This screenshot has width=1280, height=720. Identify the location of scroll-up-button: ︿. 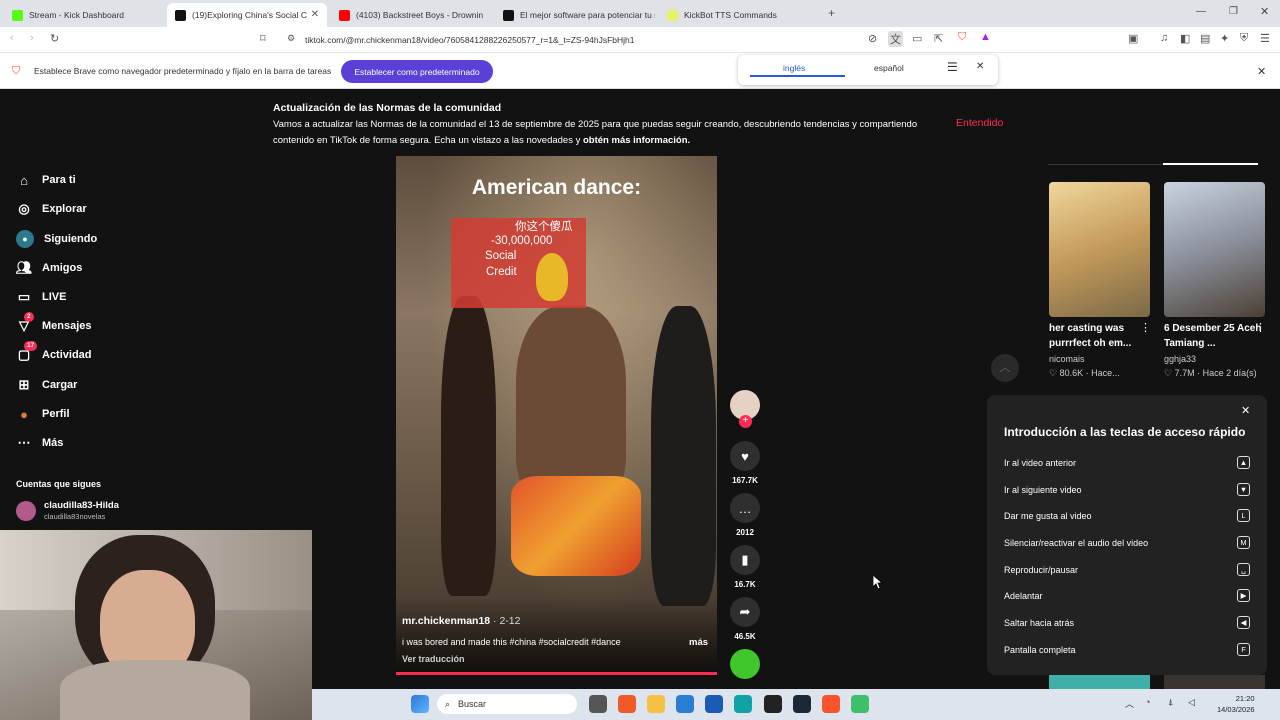
(1005, 368).